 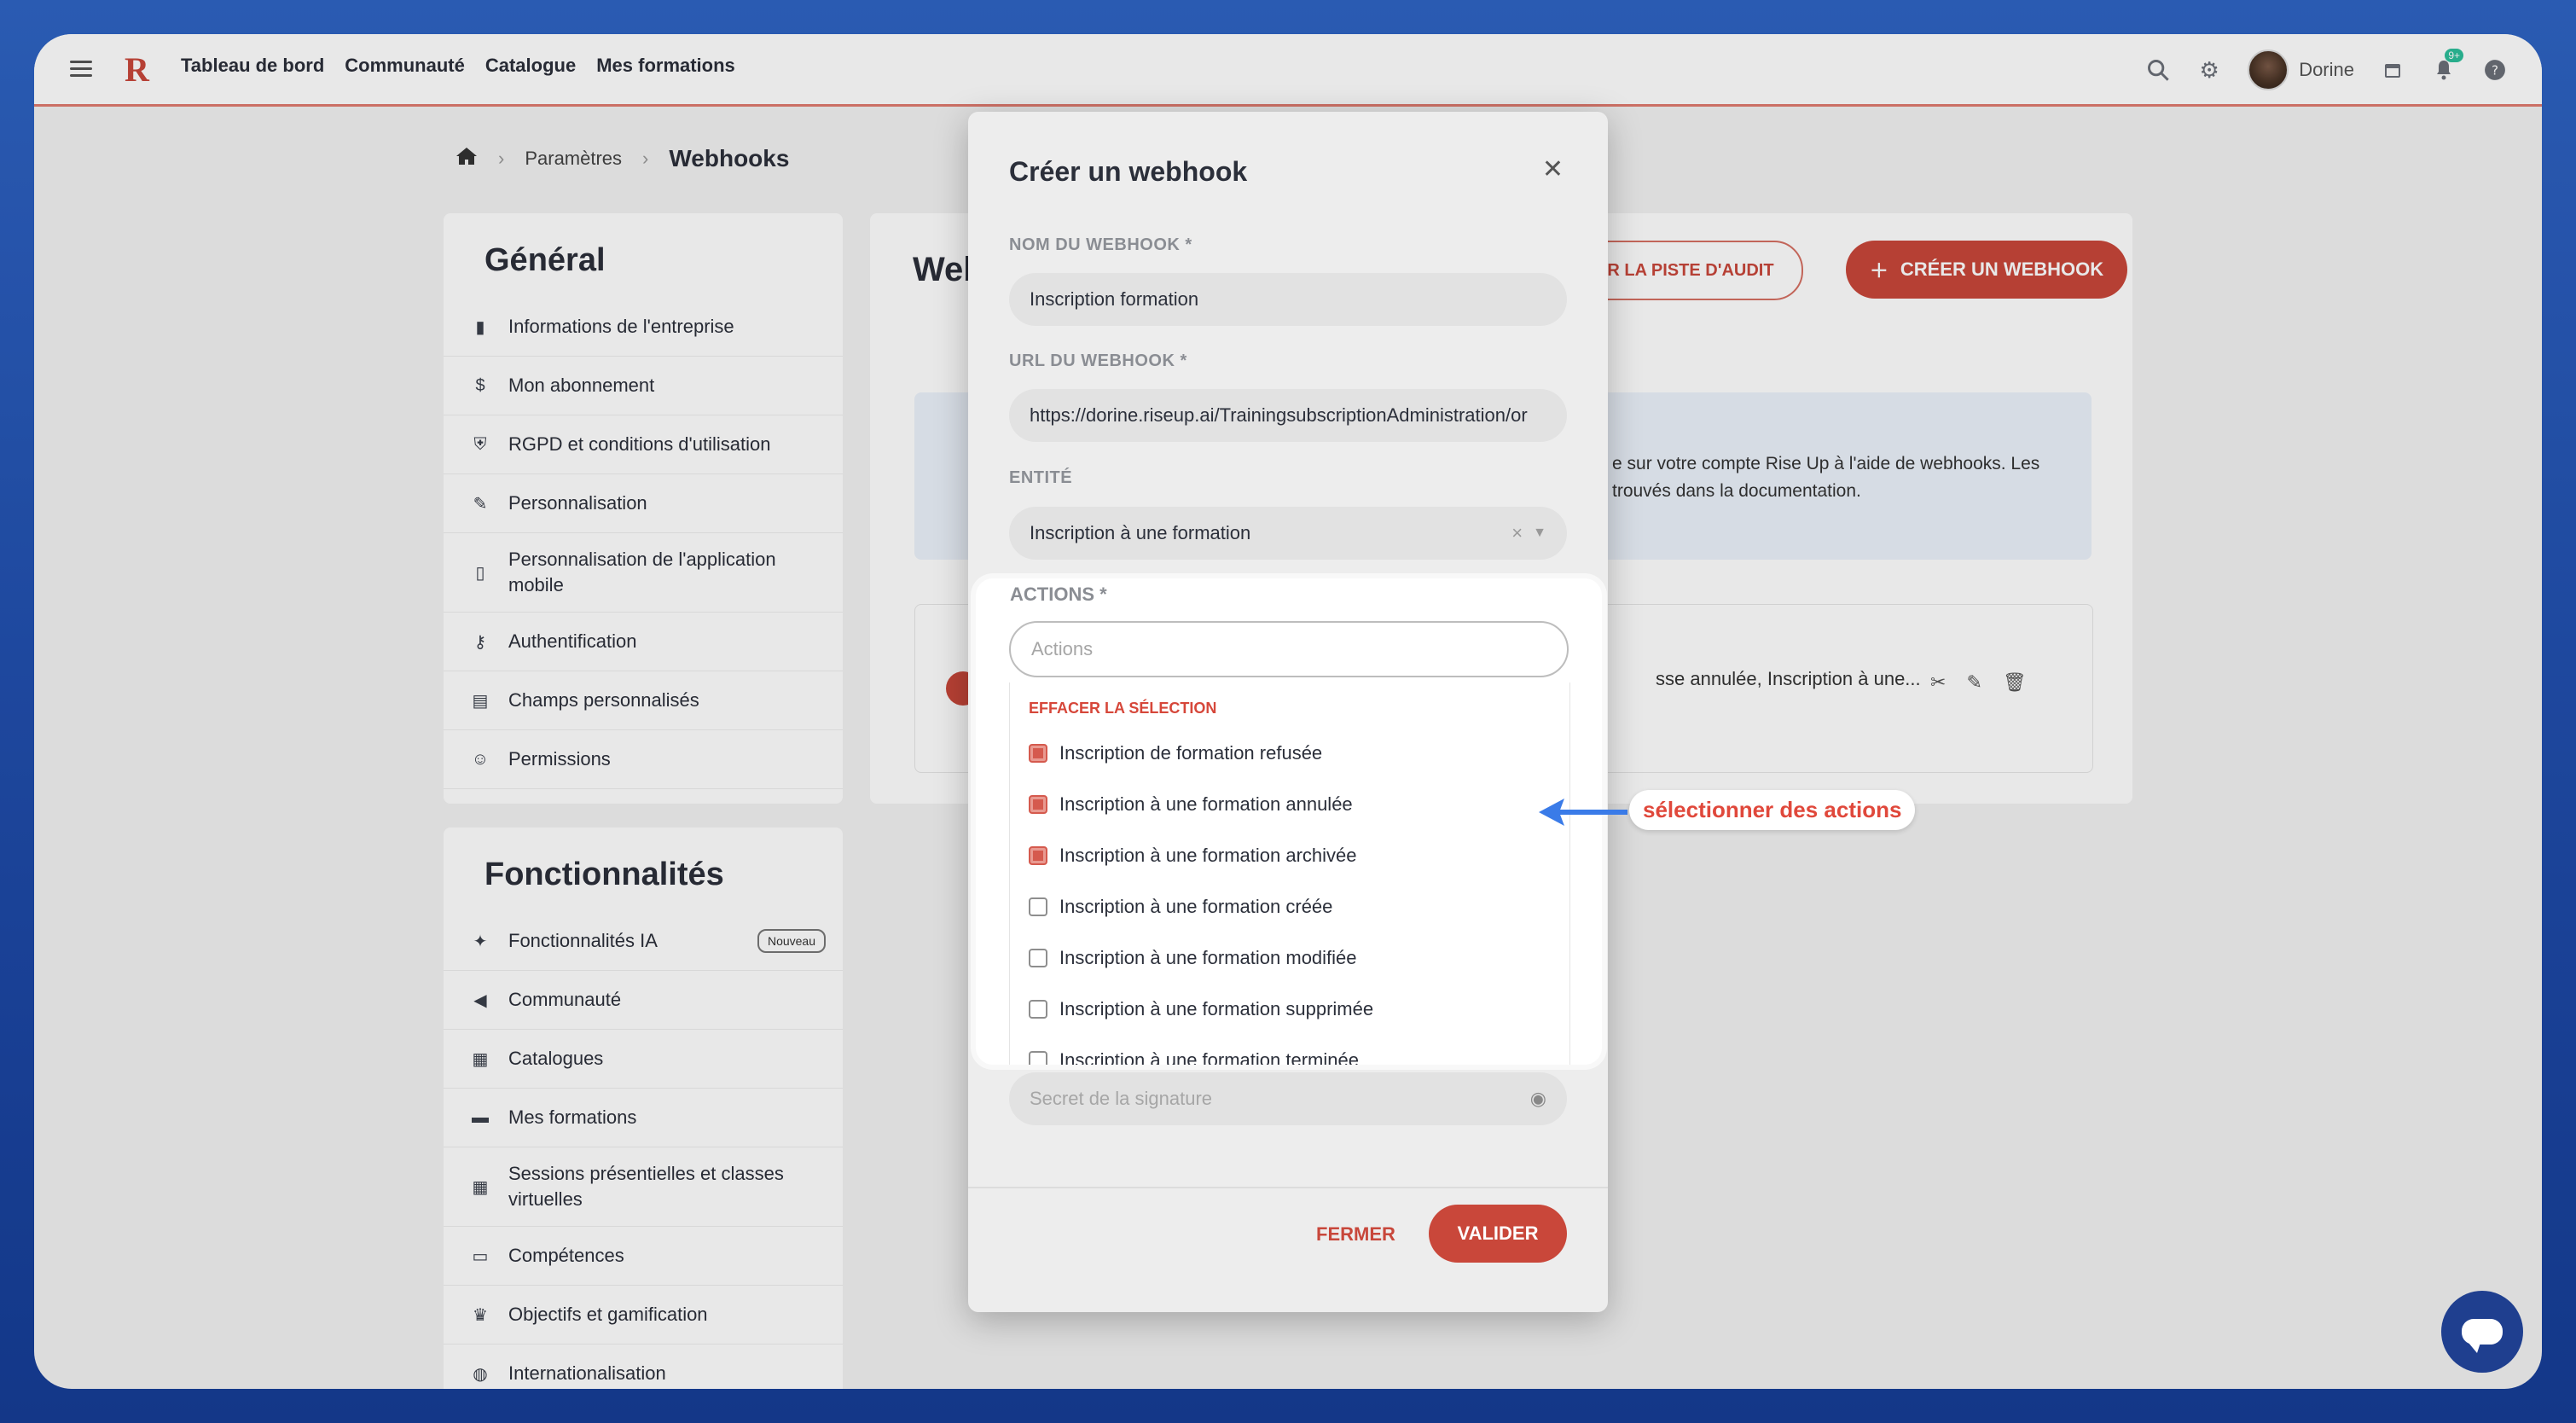 I want to click on annotation-label: sélectionner des actions, so click(x=1772, y=810).